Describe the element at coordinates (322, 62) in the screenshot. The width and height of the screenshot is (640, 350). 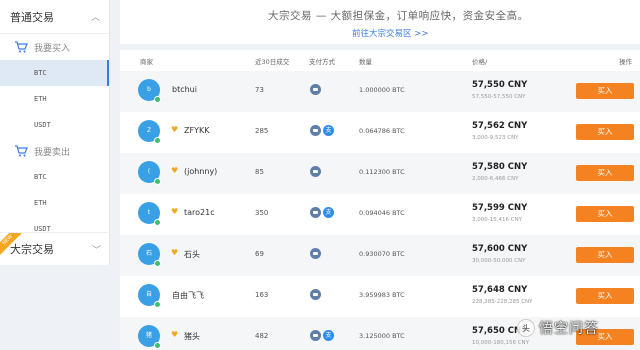
I see `col-payment: 支付方式` at that location.